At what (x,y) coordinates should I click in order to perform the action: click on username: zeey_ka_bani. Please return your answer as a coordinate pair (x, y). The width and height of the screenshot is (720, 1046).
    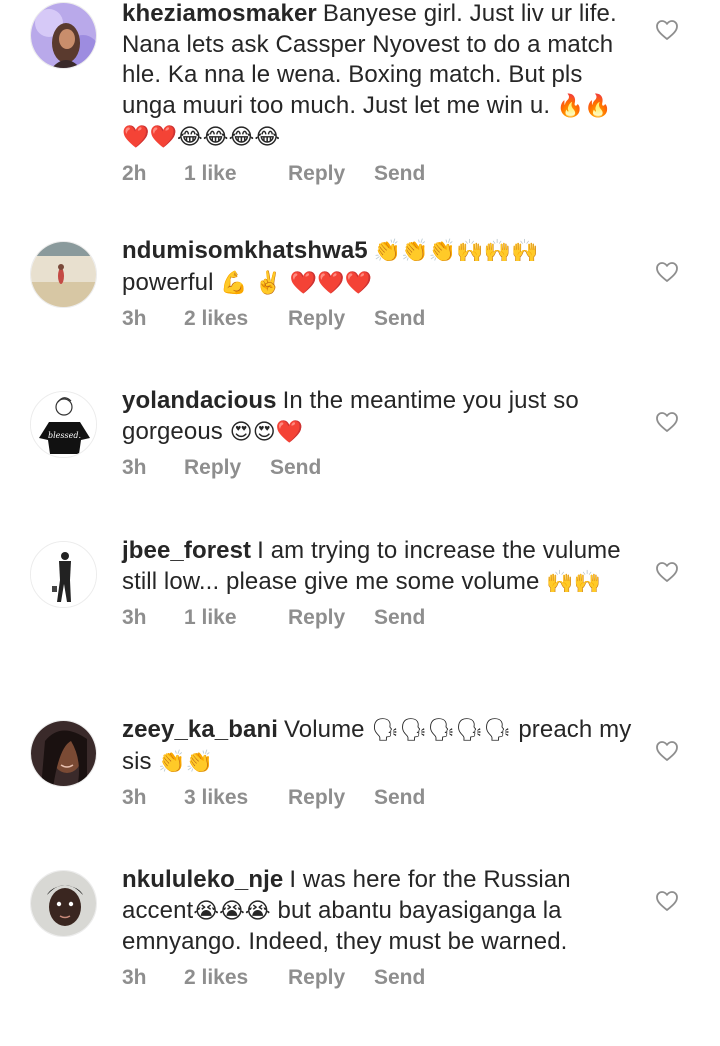
    Looking at the image, I should click on (200, 729).